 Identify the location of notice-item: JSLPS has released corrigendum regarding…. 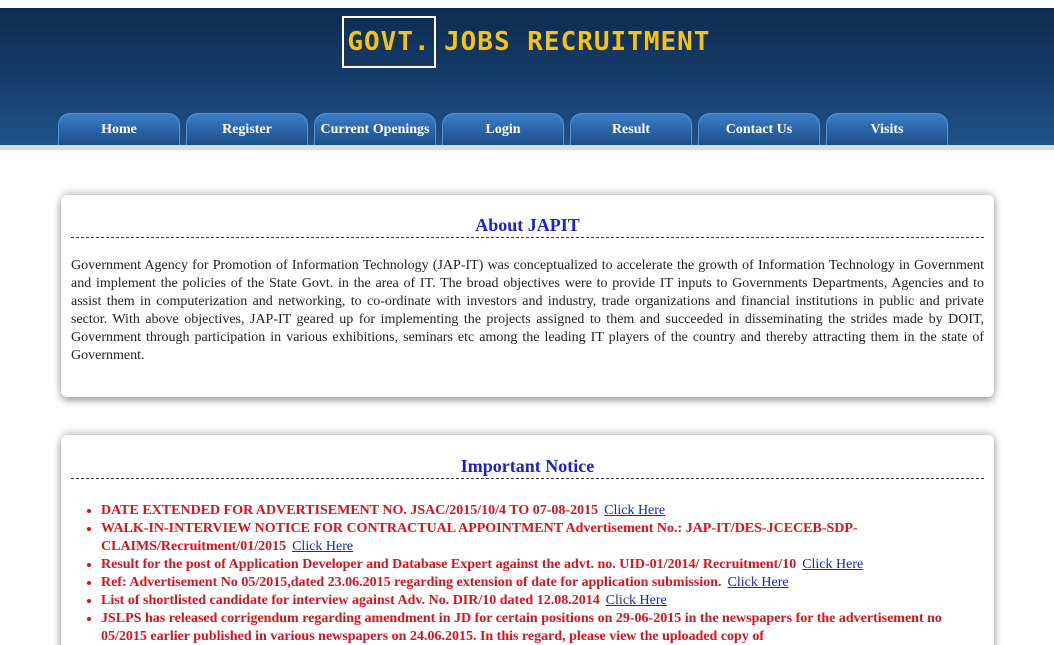
(541, 627).